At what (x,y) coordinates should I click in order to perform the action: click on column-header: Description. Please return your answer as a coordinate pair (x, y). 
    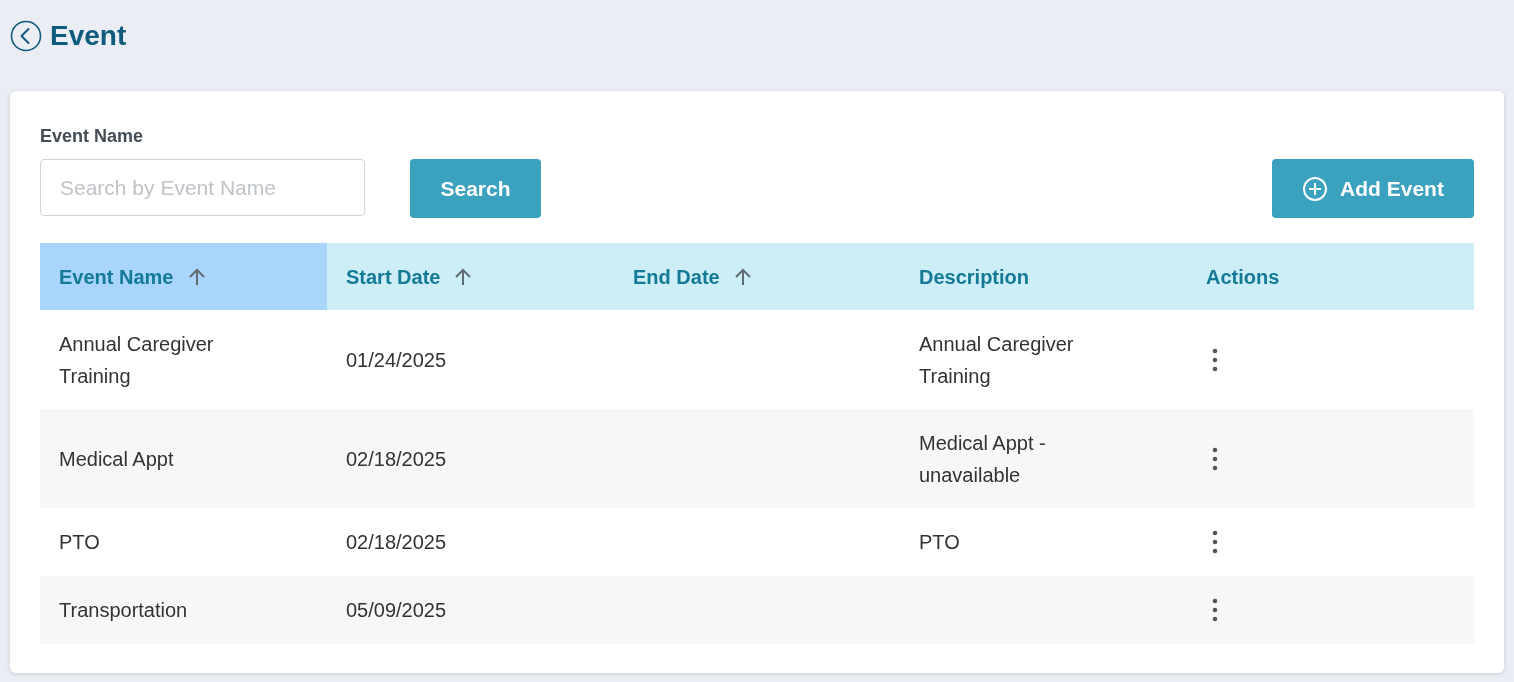
    Looking at the image, I should click on (1043, 276).